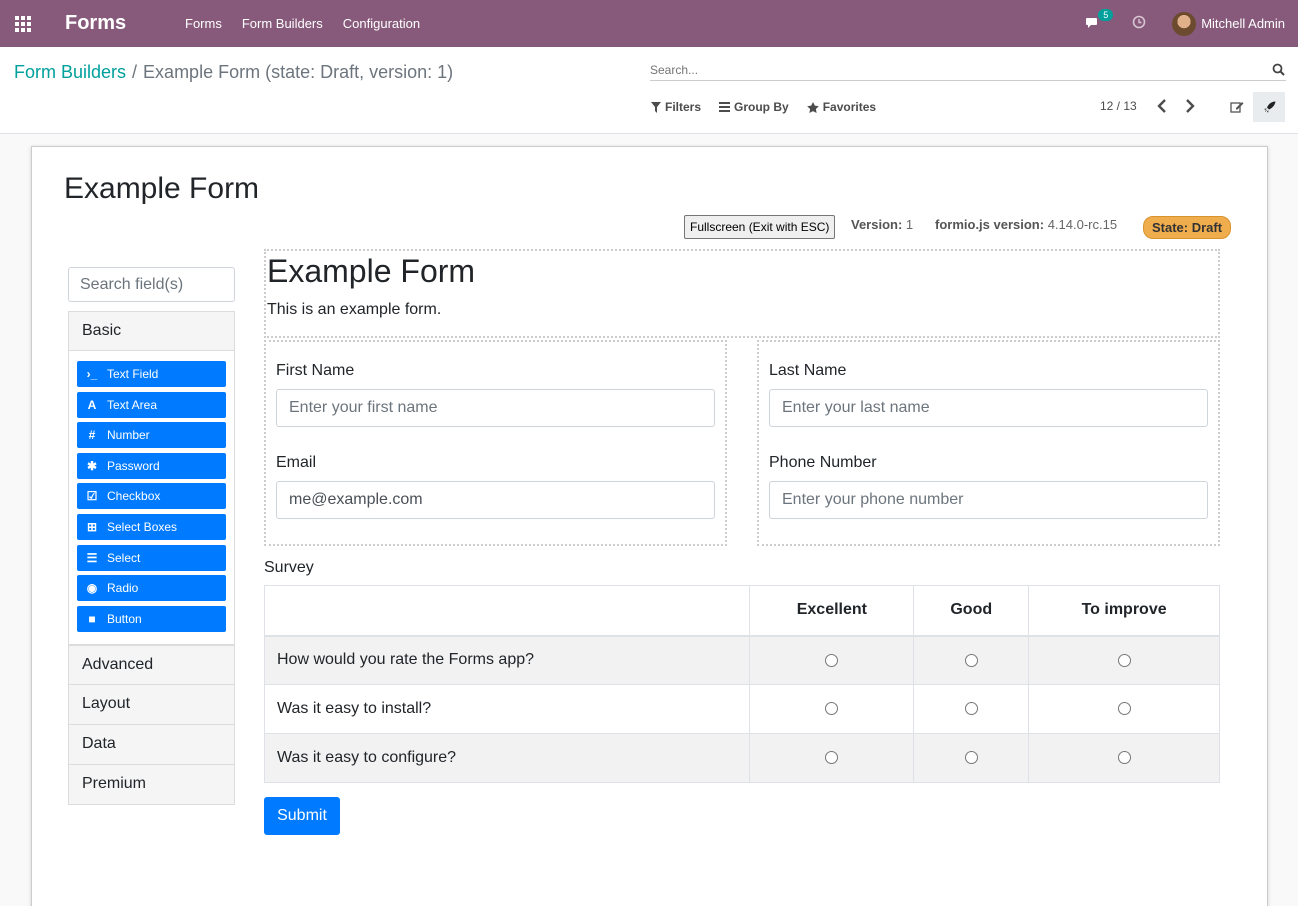  I want to click on survey-header-excellent: Excellent, so click(832, 611).